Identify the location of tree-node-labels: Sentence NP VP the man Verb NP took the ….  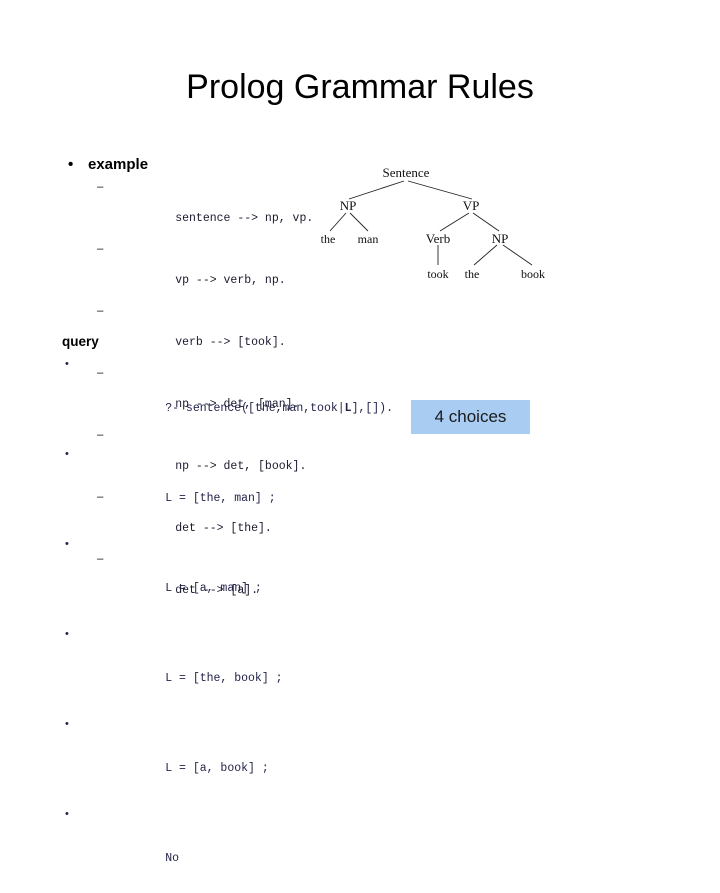
(433, 223).